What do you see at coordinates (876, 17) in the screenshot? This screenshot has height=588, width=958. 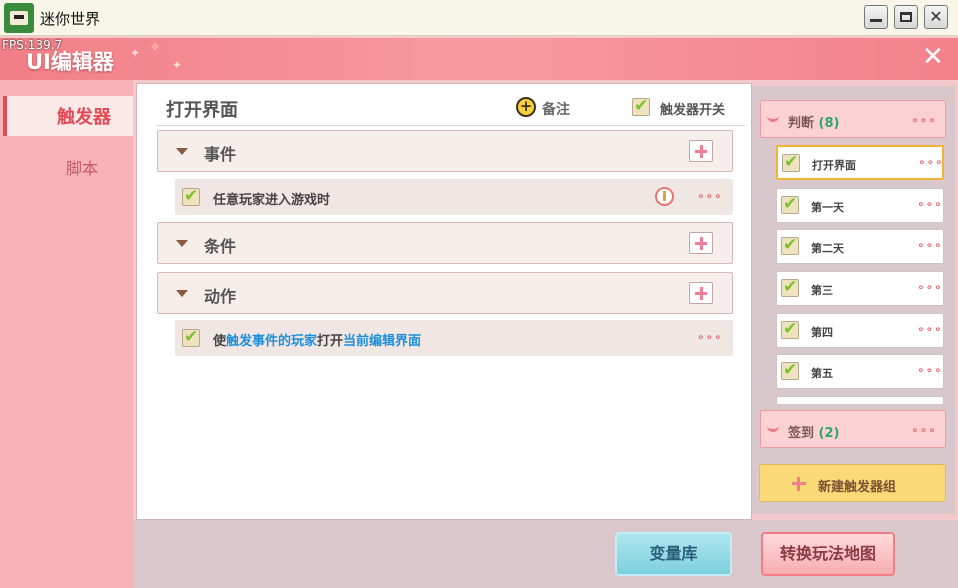 I see `minimize-button` at bounding box center [876, 17].